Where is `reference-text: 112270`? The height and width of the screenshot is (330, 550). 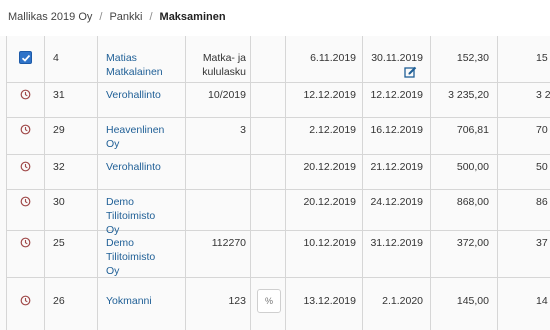 reference-text: 112270 is located at coordinates (228, 243).